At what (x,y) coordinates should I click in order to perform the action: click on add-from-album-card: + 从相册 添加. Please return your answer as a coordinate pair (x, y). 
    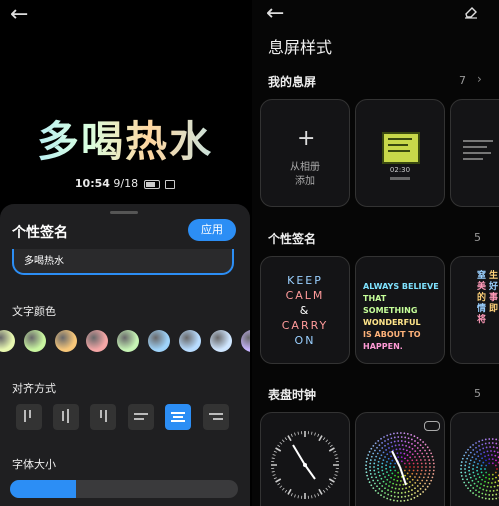
    Looking at the image, I should click on (305, 153).